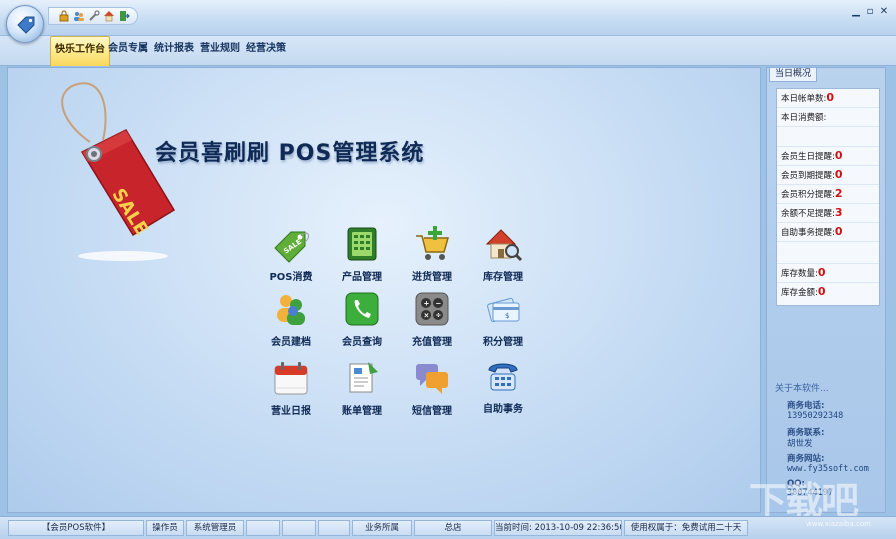 The image size is (896, 539). What do you see at coordinates (78, 16) in the screenshot?
I see `users-icon` at bounding box center [78, 16].